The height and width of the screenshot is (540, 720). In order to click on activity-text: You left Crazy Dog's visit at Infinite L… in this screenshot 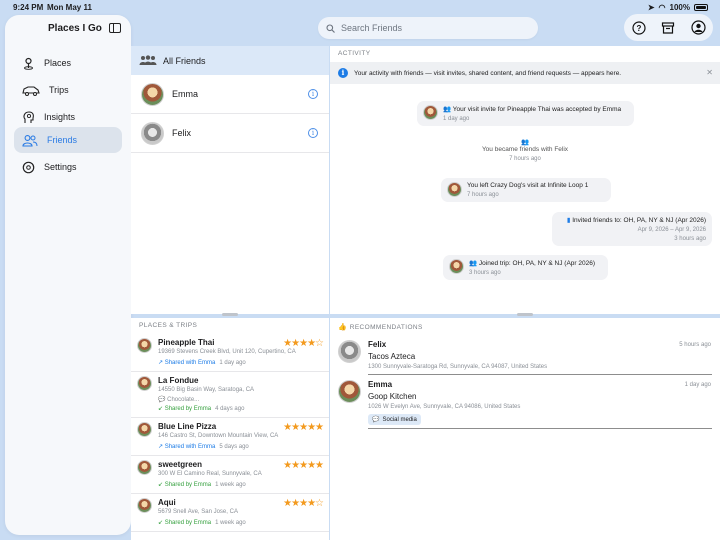, I will do `click(528, 185)`.